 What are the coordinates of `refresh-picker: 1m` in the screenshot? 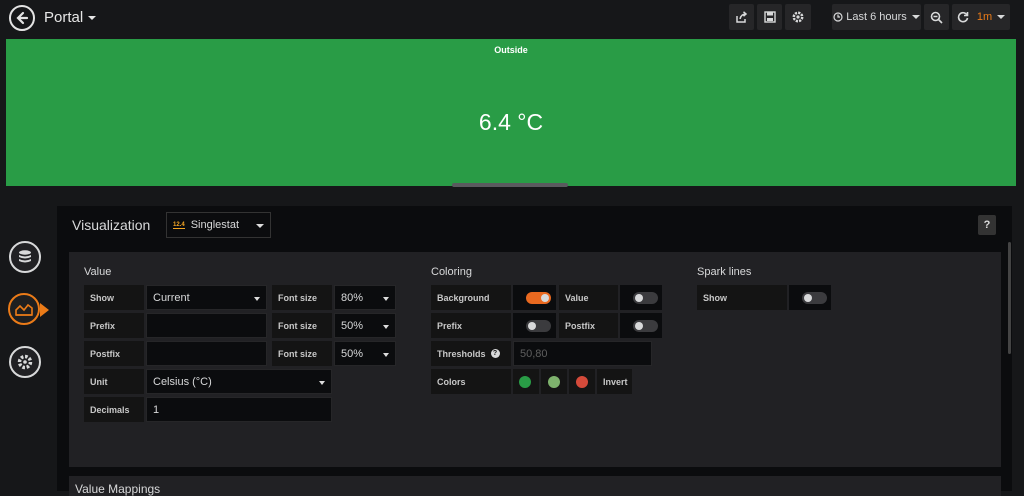 It's located at (981, 17).